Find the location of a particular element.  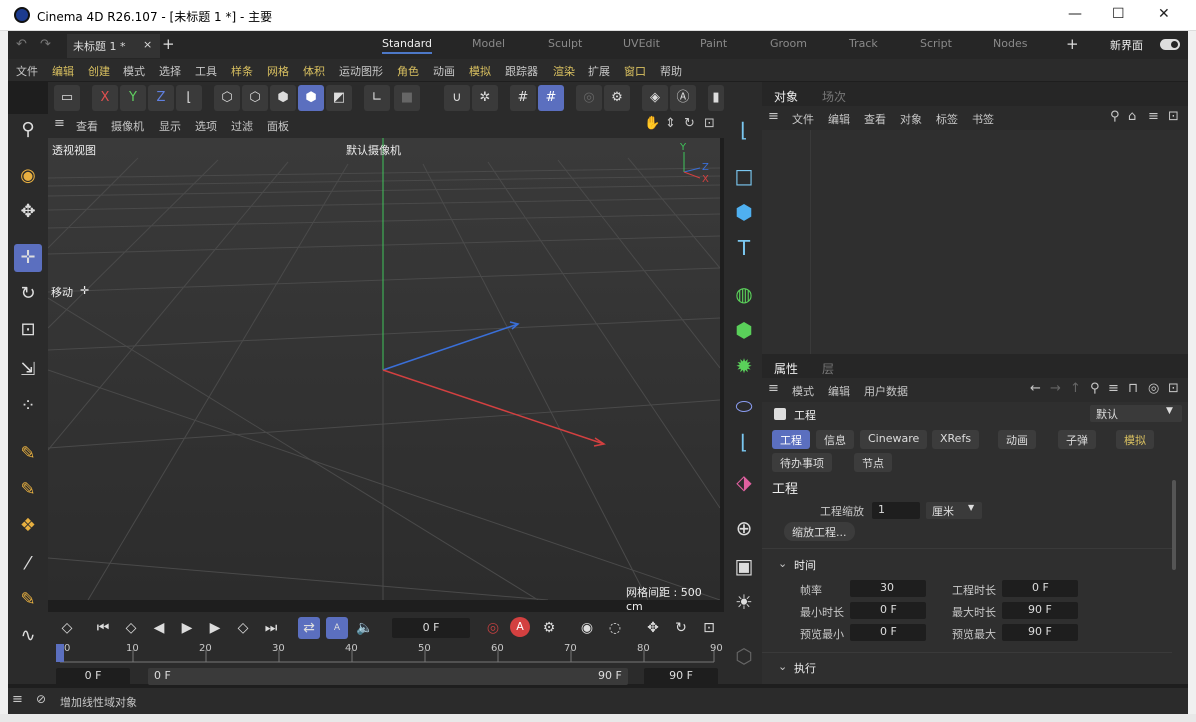

project-scale-input: 1 is located at coordinates (896, 510).